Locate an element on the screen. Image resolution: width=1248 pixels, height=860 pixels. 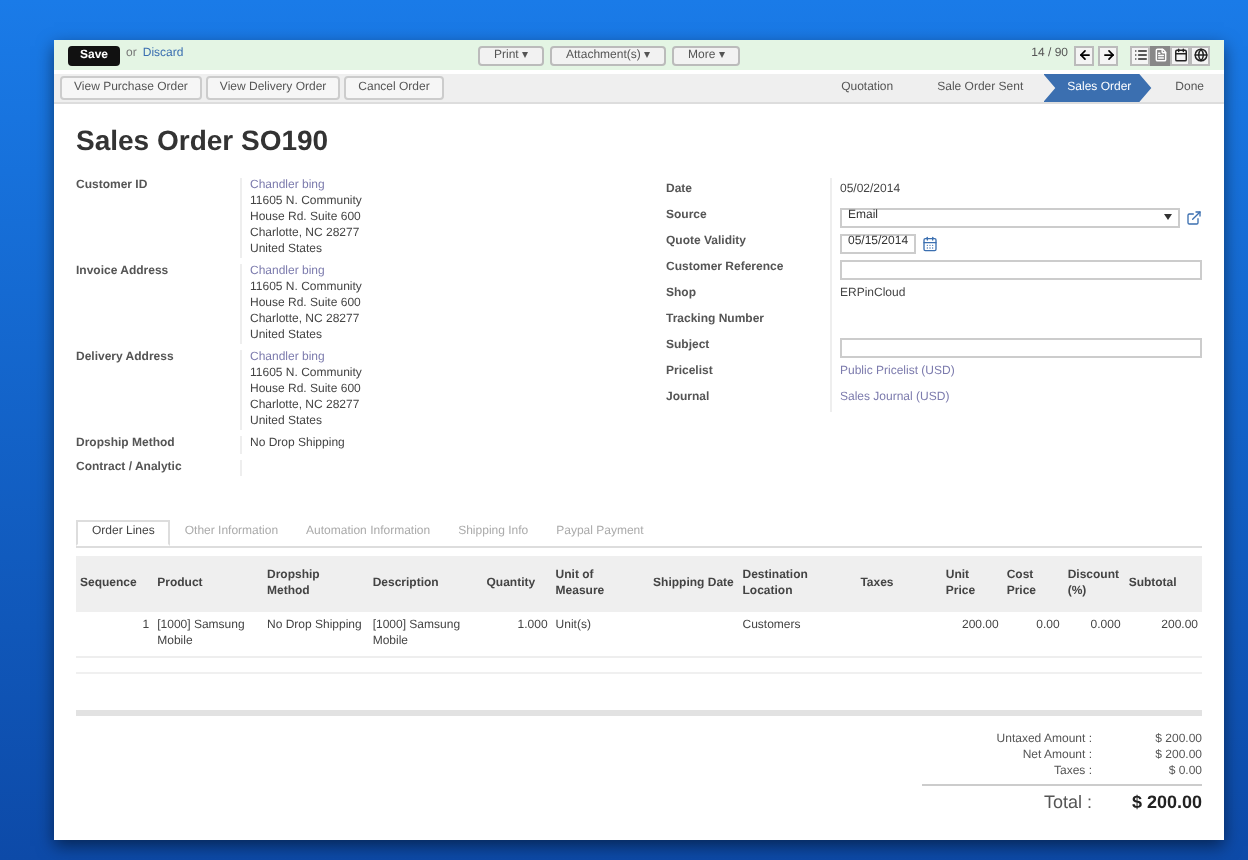
next-button is located at coordinates (1108, 55).